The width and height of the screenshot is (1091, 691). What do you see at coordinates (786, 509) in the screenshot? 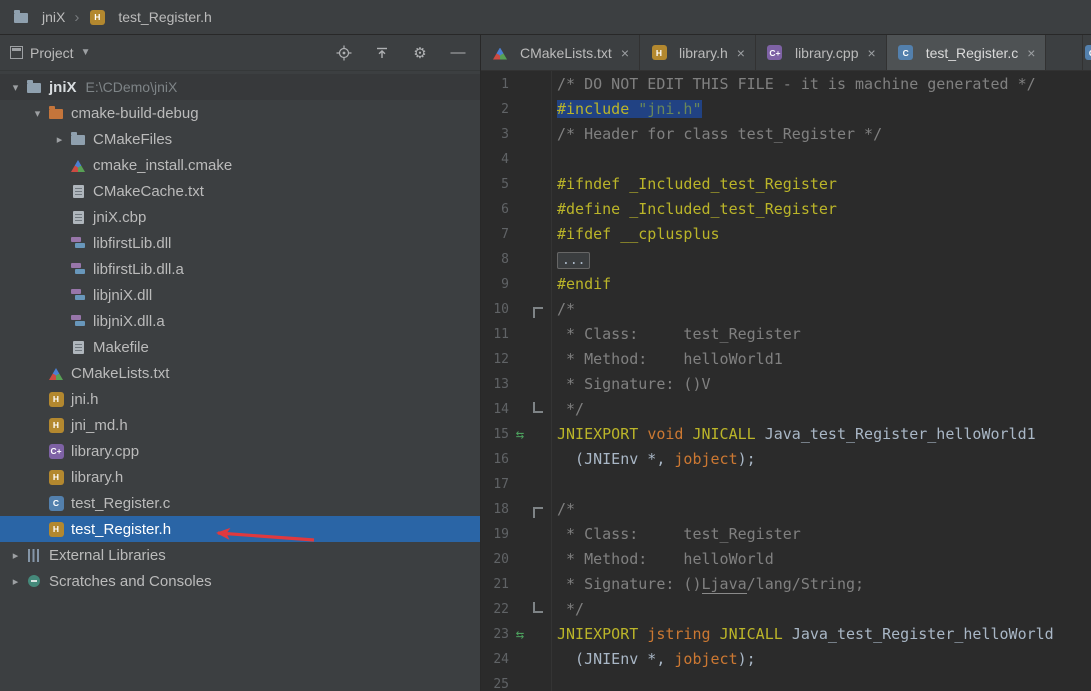
I see `code-line-18: 18 /*` at bounding box center [786, 509].